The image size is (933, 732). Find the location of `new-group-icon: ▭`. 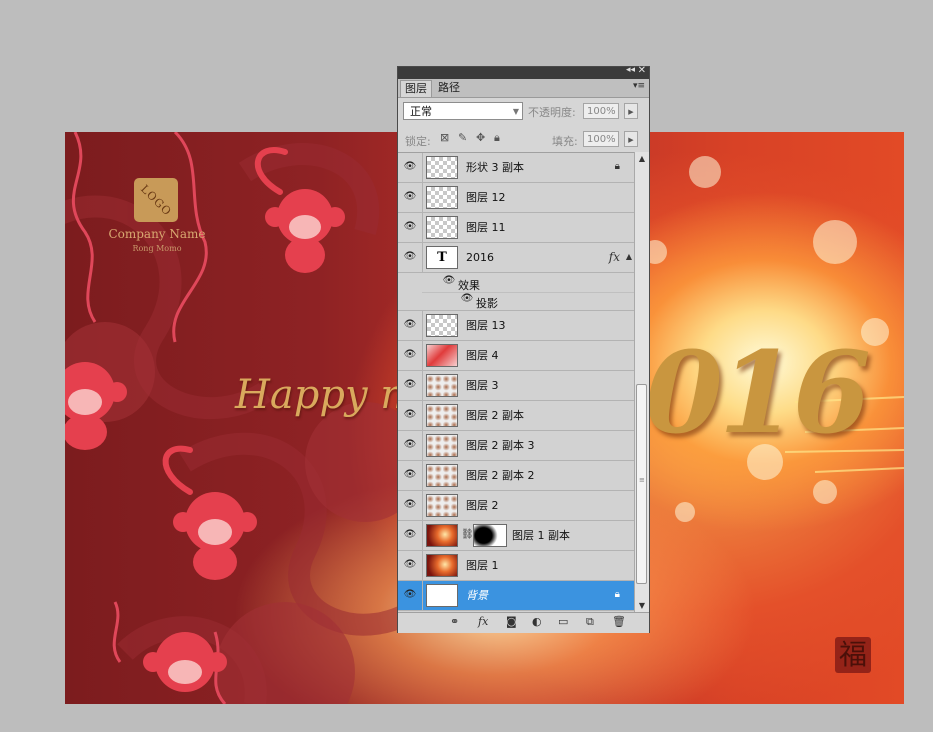

new-group-icon: ▭ is located at coordinates (563, 621).